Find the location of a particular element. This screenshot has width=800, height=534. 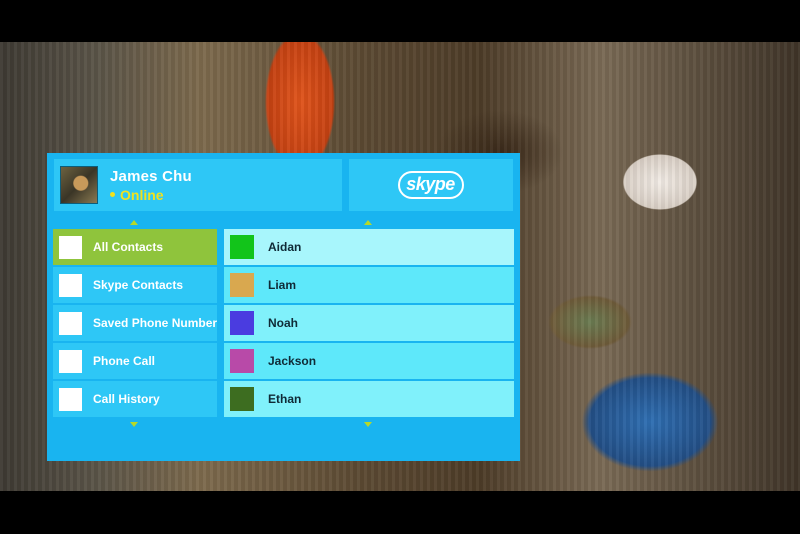

contacts-scroll-up-icon is located at coordinates (368, 222).